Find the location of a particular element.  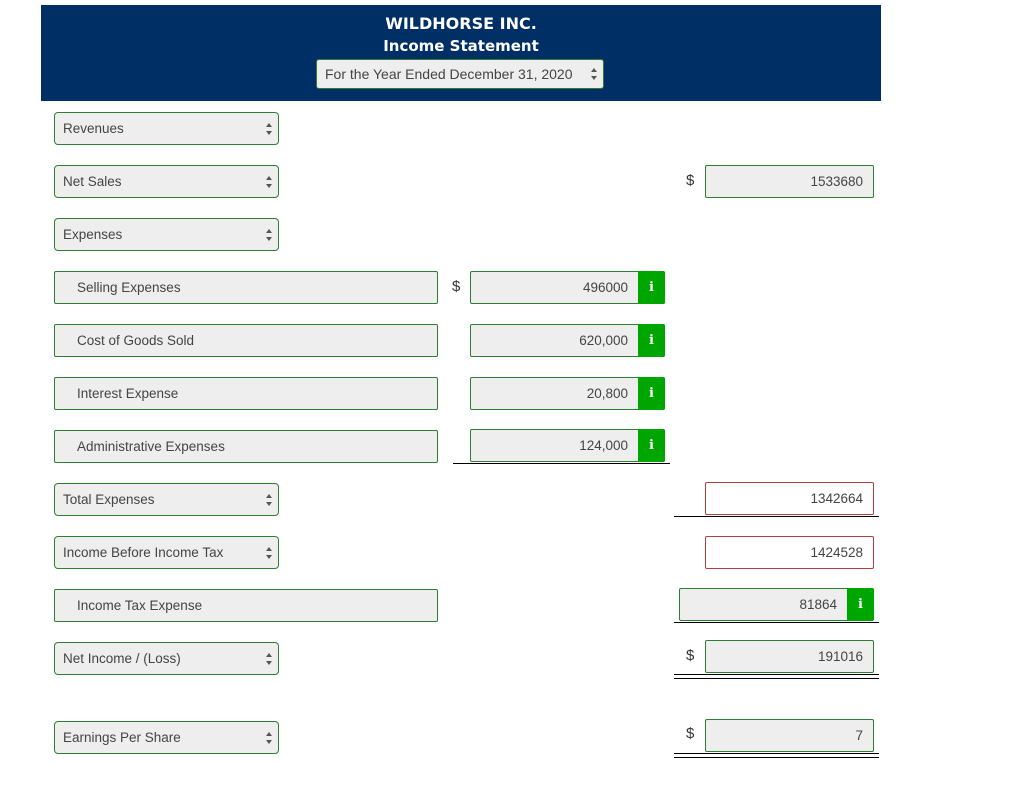

net-income-amount-input: 191016 is located at coordinates (789, 656).